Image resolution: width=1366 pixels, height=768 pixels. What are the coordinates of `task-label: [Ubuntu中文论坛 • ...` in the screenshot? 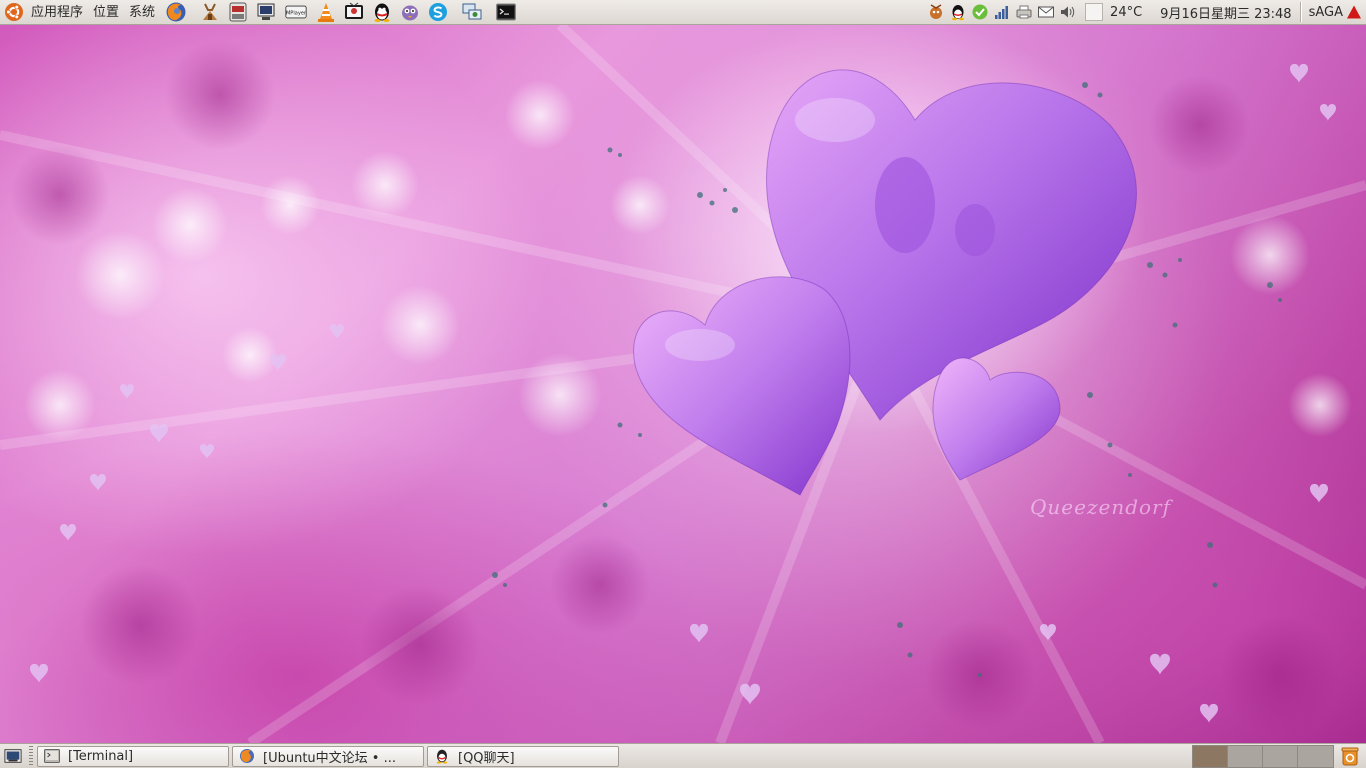 It's located at (329, 758).